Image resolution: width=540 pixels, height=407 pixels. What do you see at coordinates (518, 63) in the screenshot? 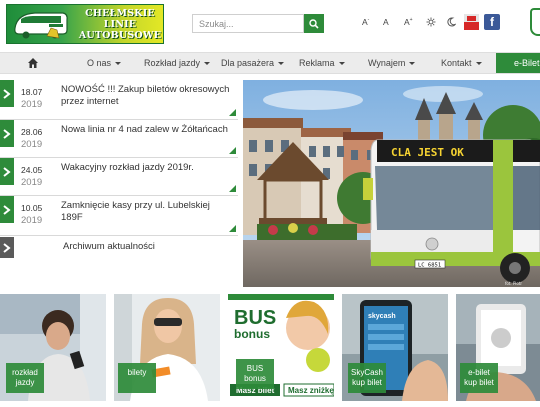
I see `nav-ebilet-button: e-Bilet` at bounding box center [518, 63].